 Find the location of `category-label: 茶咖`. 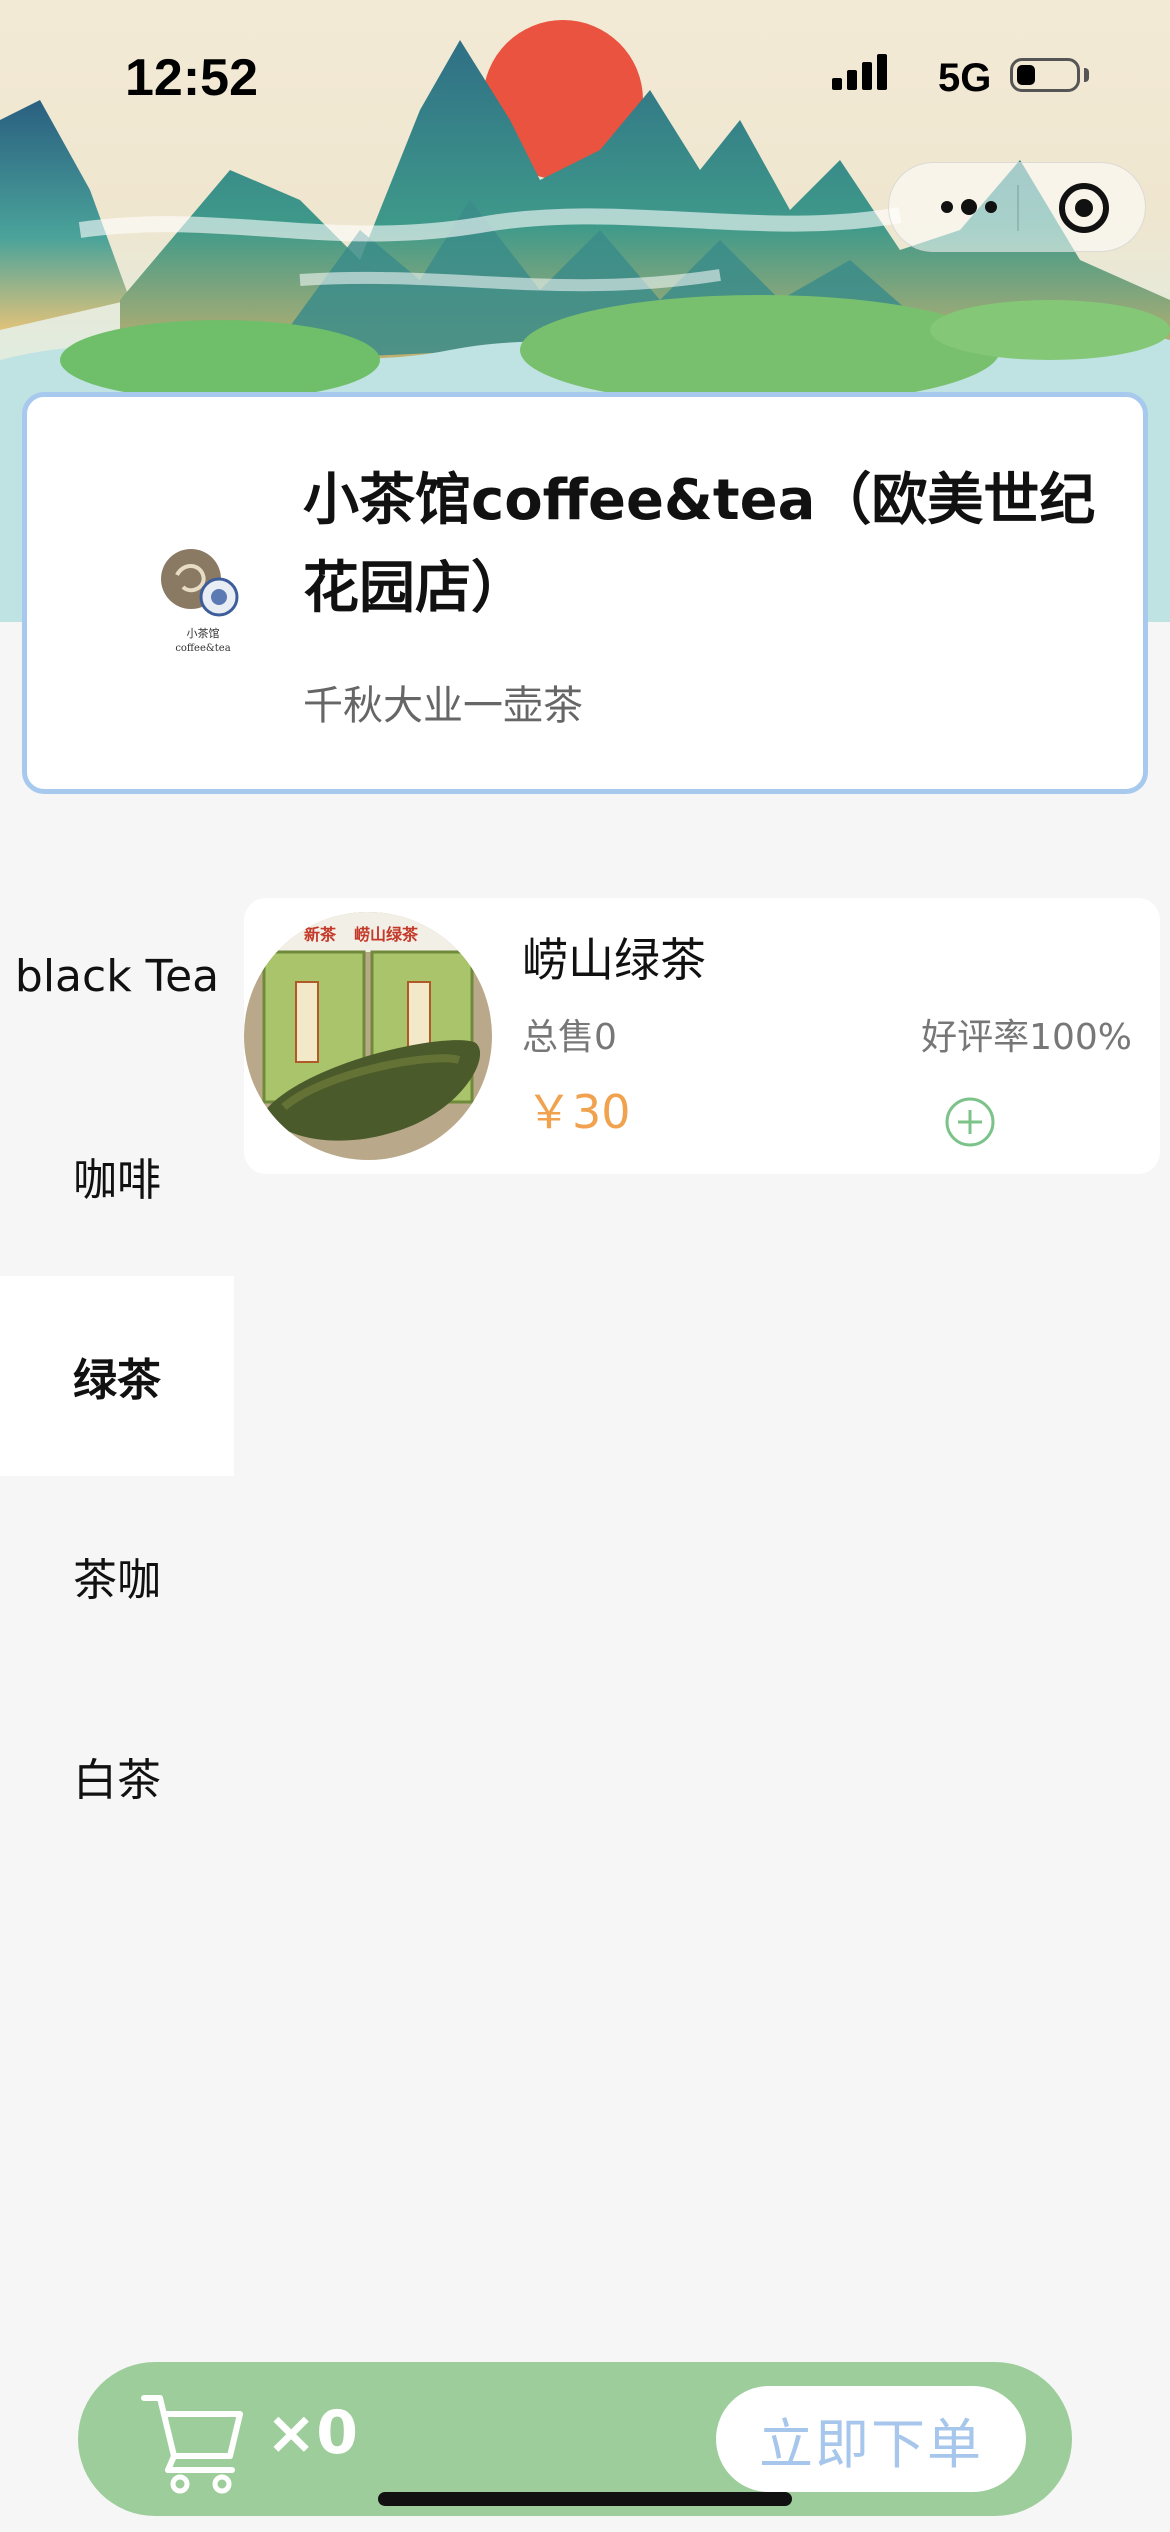

category-label: 茶咖 is located at coordinates (117, 1580).